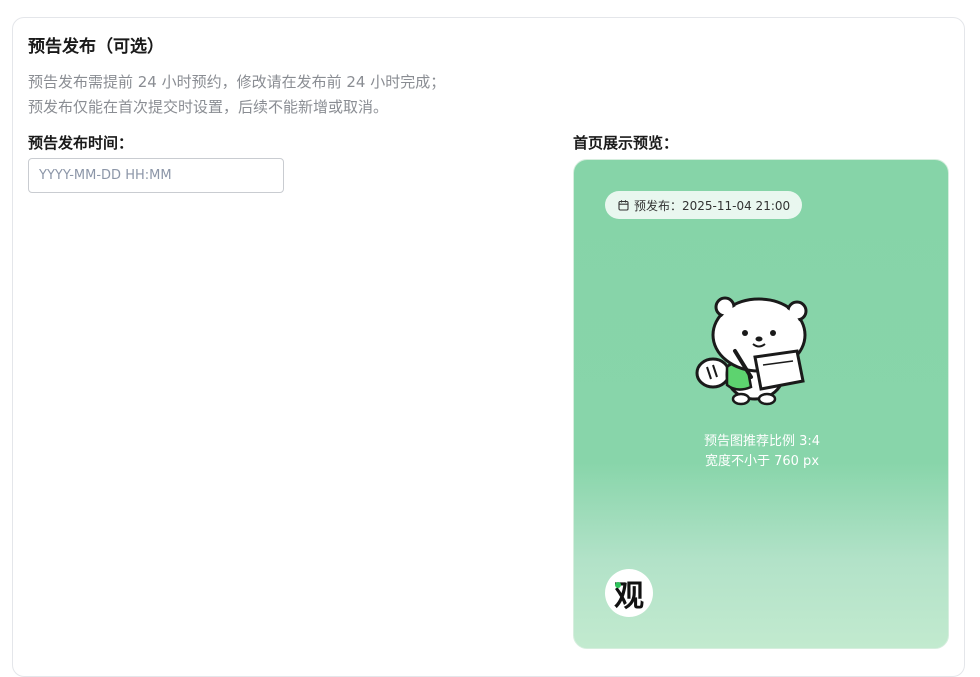 This screenshot has width=980, height=677. I want to click on logo-dot, so click(618, 585).